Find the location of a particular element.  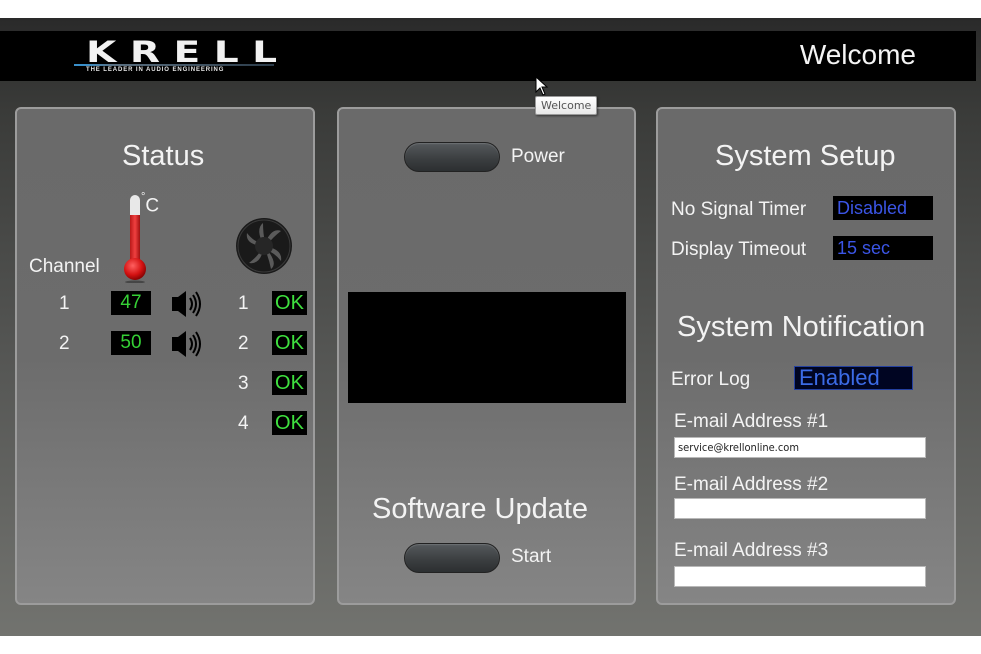

email-2-label: E-mail Address #2 is located at coordinates (751, 484).